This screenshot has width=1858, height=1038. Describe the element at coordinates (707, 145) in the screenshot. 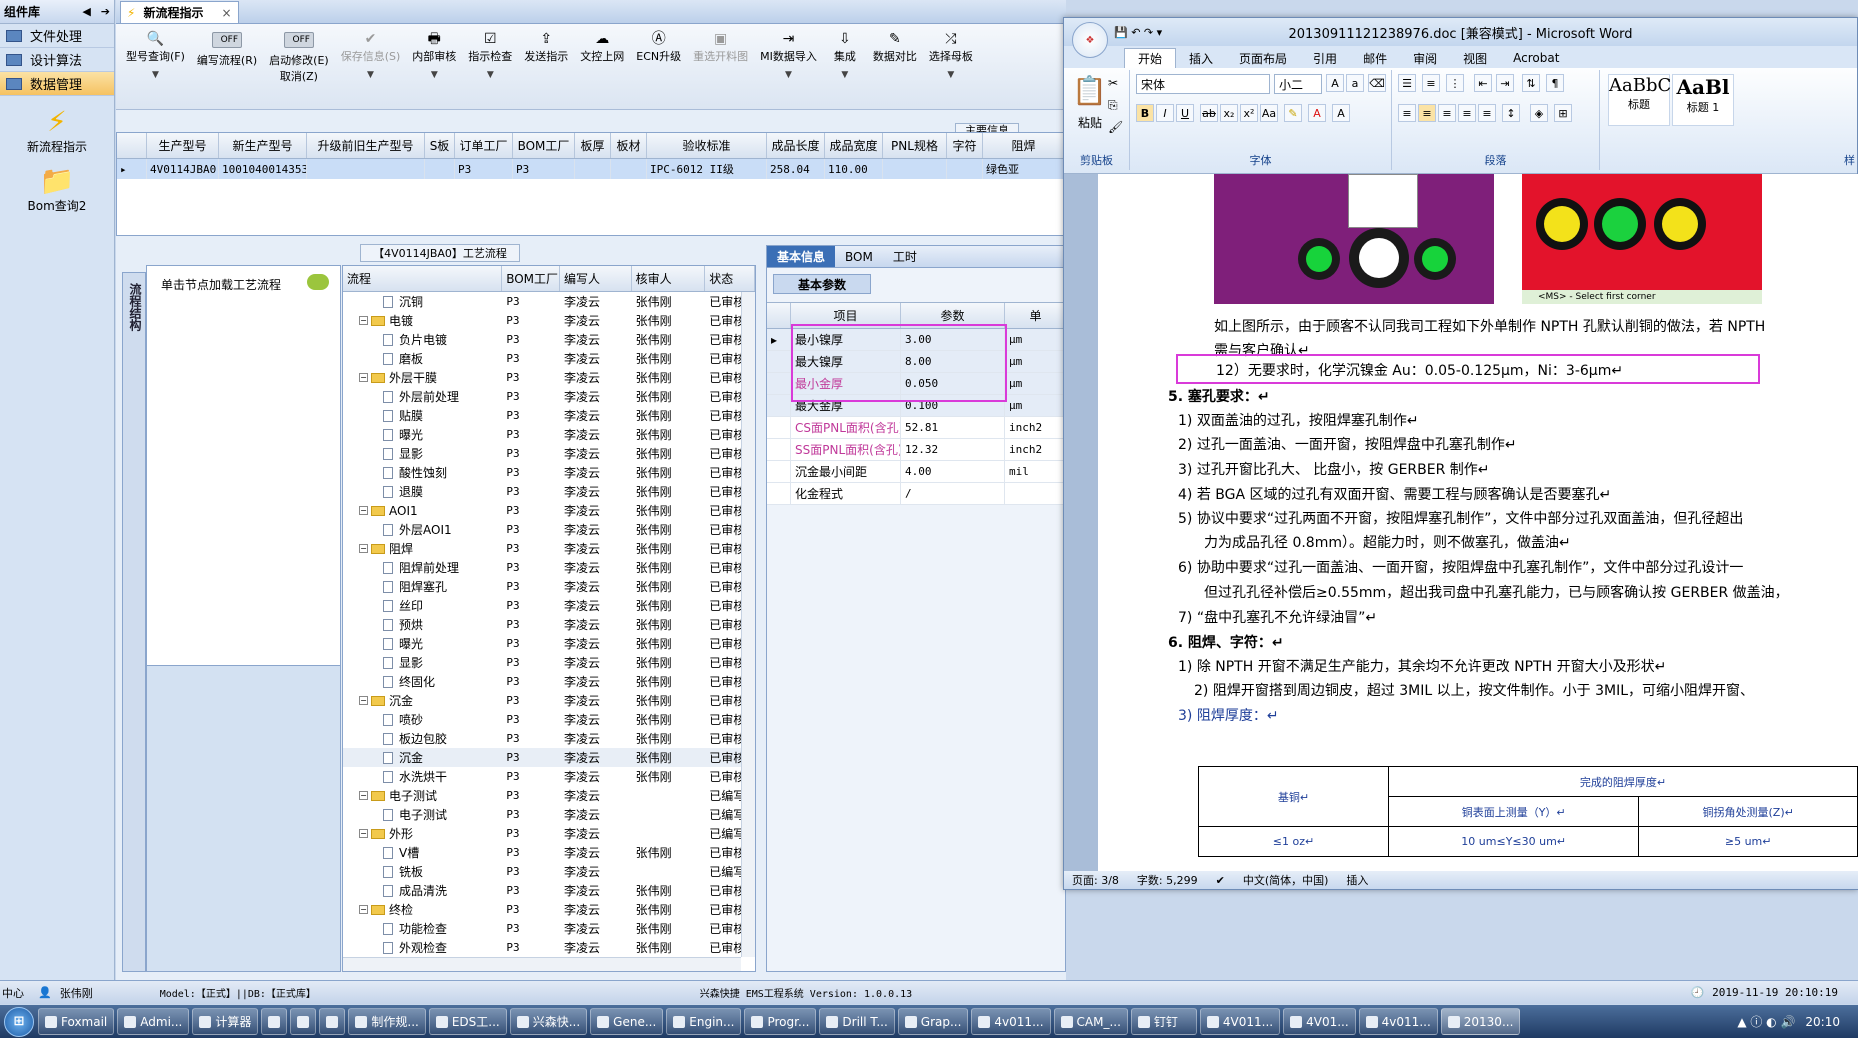

I see `column-header: 验收标准` at that location.